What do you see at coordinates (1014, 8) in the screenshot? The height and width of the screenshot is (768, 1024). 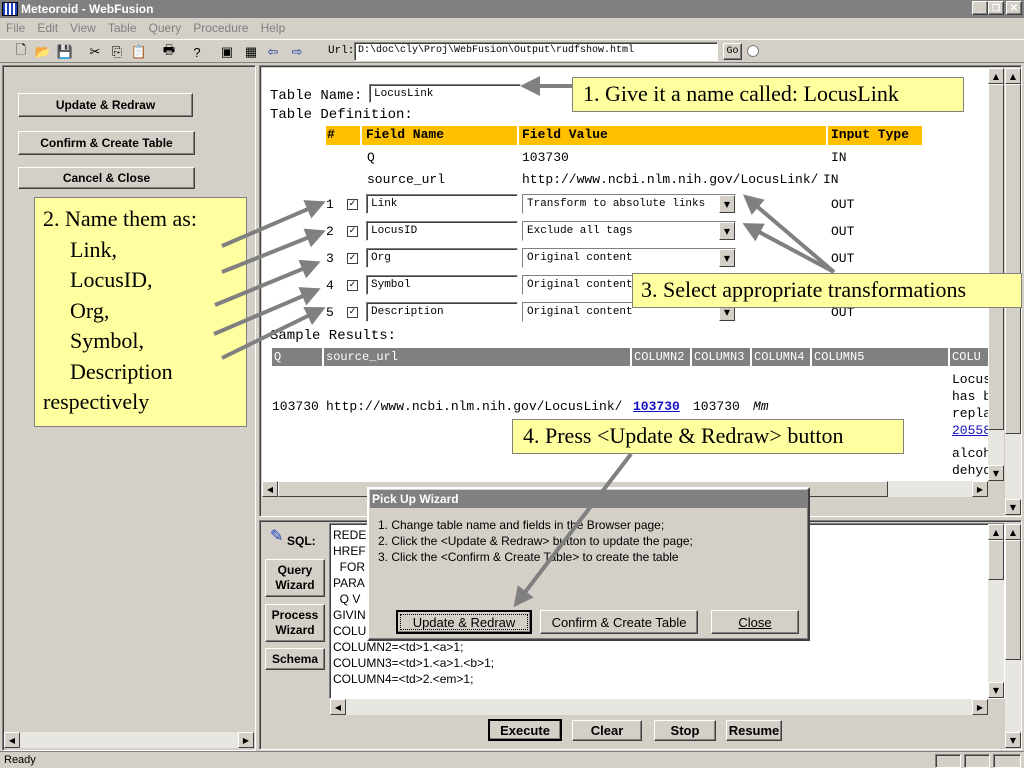 I see `close-window-button: ✕` at bounding box center [1014, 8].